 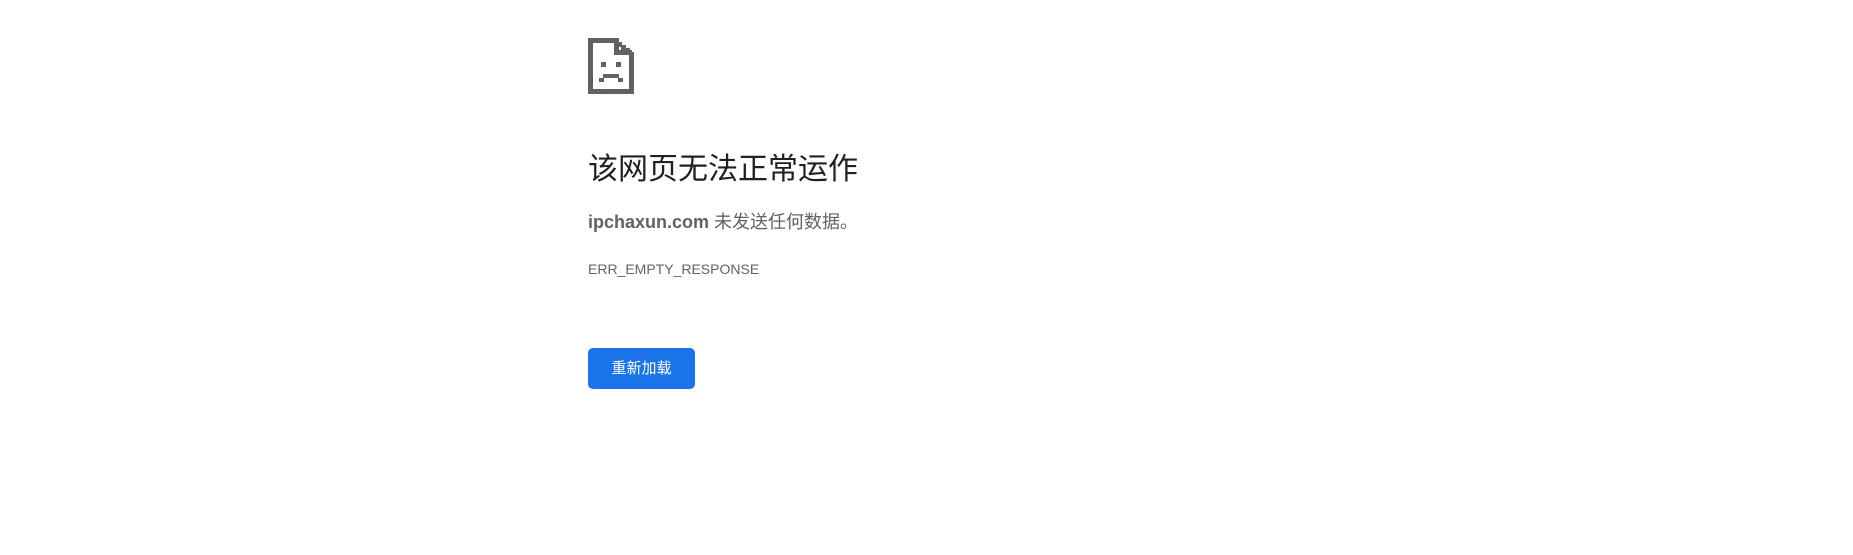 What do you see at coordinates (611, 66) in the screenshot?
I see `sad-page-icon` at bounding box center [611, 66].